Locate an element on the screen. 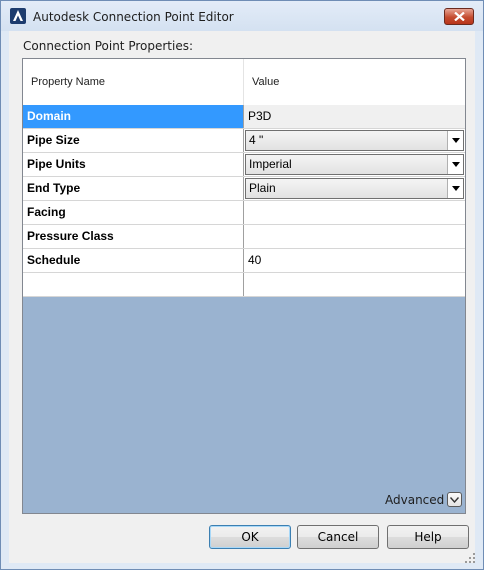 Image resolution: width=484 pixels, height=570 pixels. property-name-cell: Pipe Size is located at coordinates (133, 140).